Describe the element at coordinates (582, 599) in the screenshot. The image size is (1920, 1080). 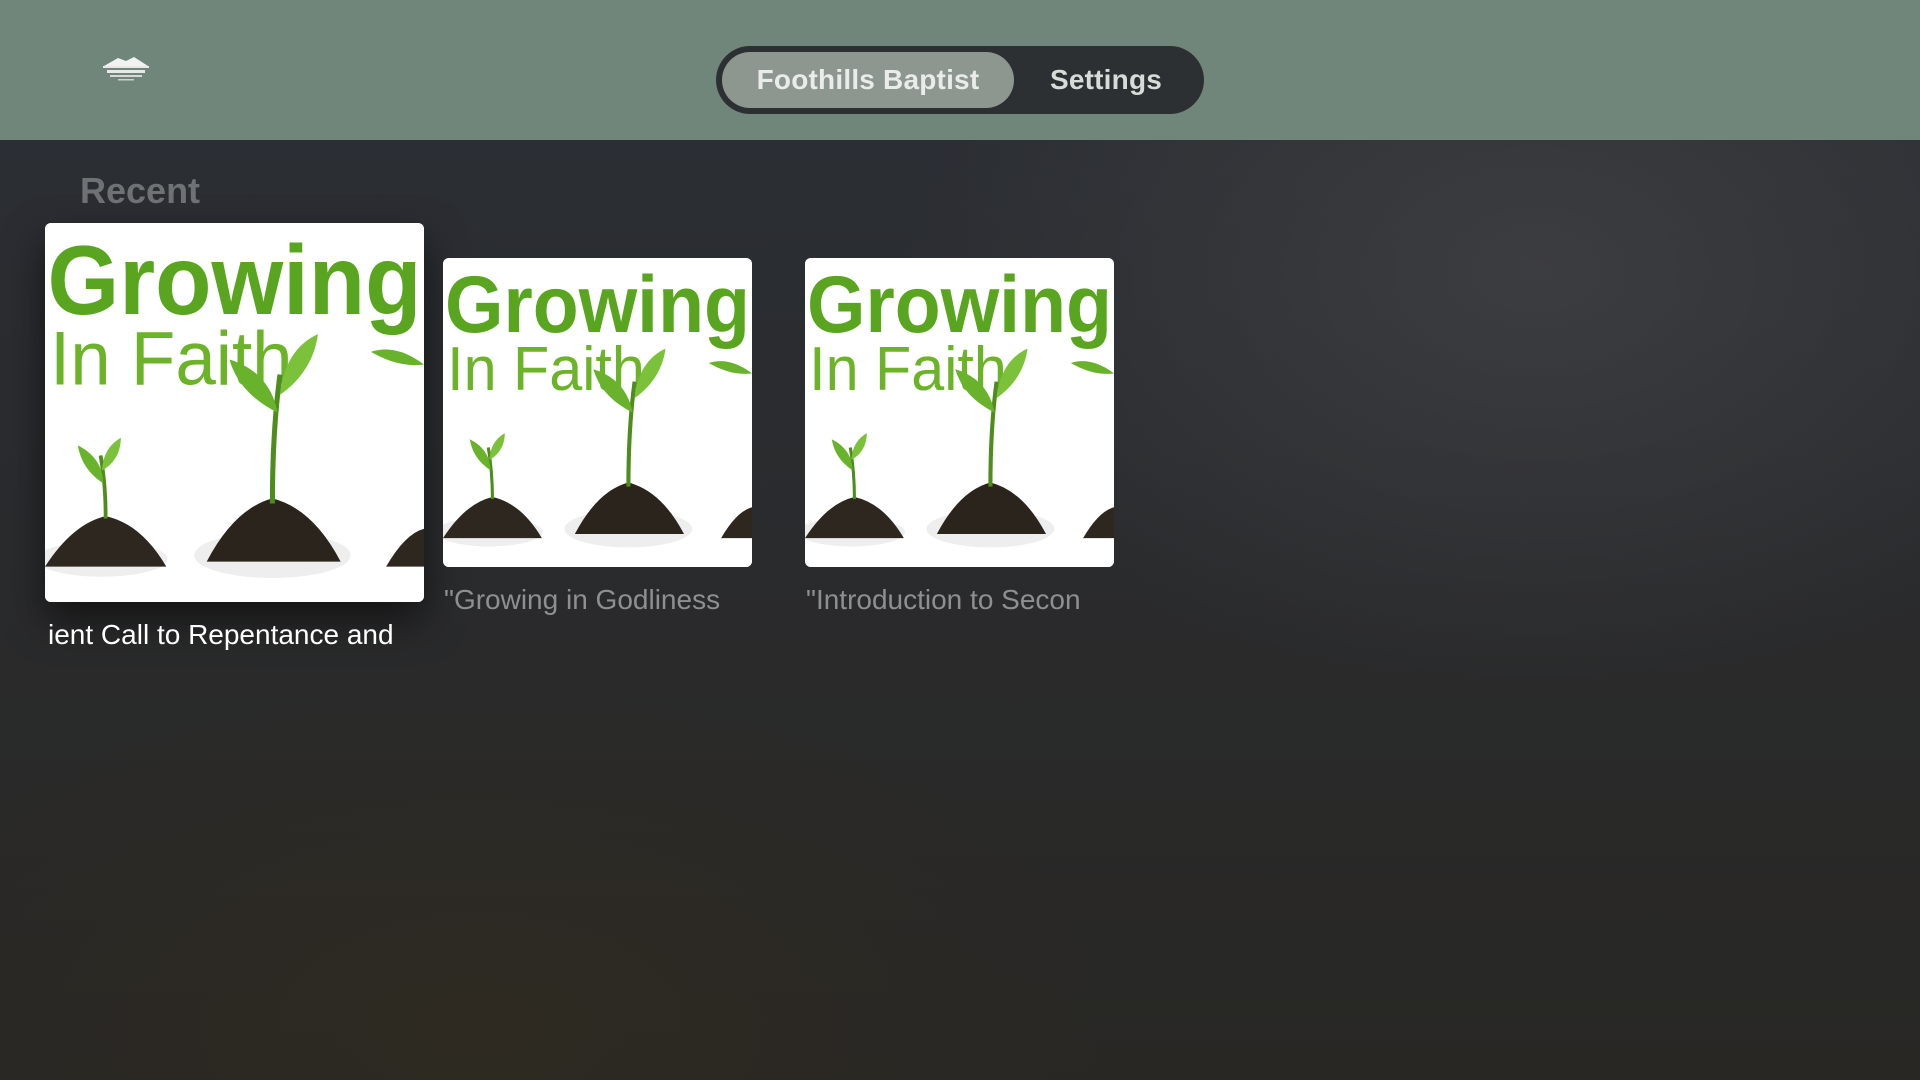
I see `recent-item-title: "Growing in Godliness` at that location.